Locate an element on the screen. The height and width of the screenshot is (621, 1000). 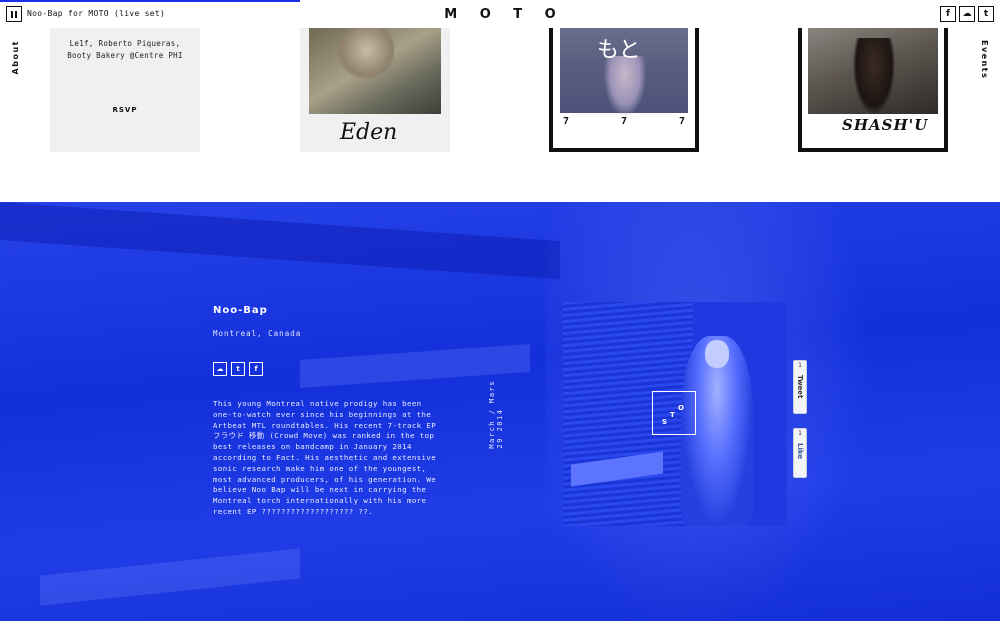
artist-card: Eden is located at coordinates (375, 90).